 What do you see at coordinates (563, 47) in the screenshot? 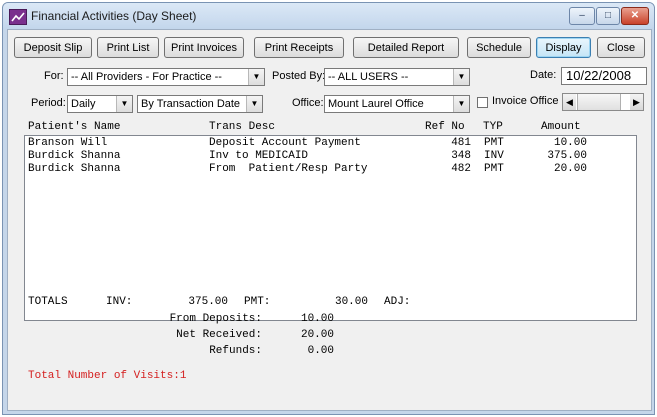
I see `display-button: Display` at bounding box center [563, 47].